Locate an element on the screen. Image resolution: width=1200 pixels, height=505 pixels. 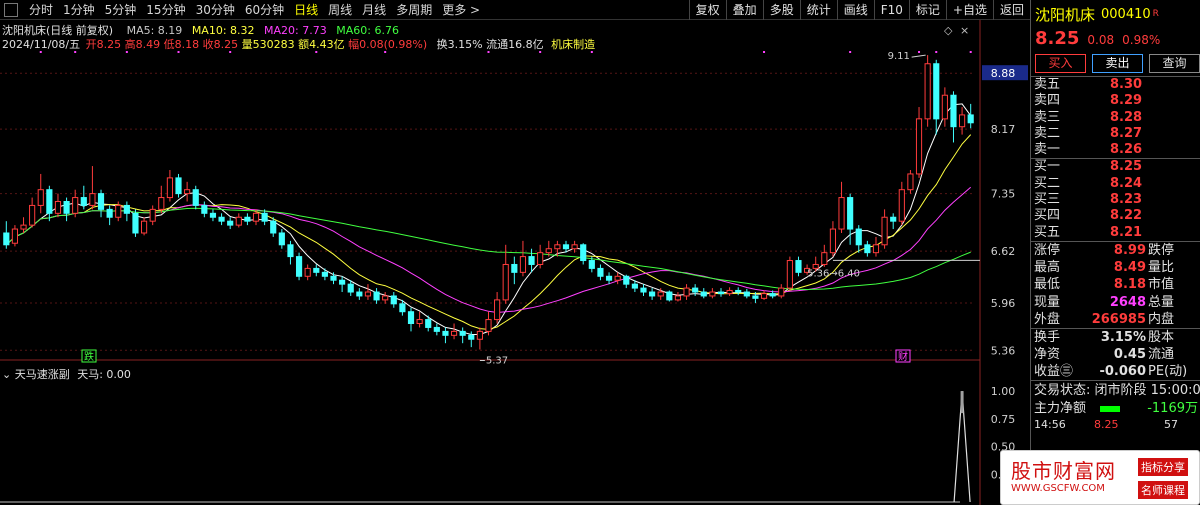
period-tab-2: 5分钟 is located at coordinates (121, 10).